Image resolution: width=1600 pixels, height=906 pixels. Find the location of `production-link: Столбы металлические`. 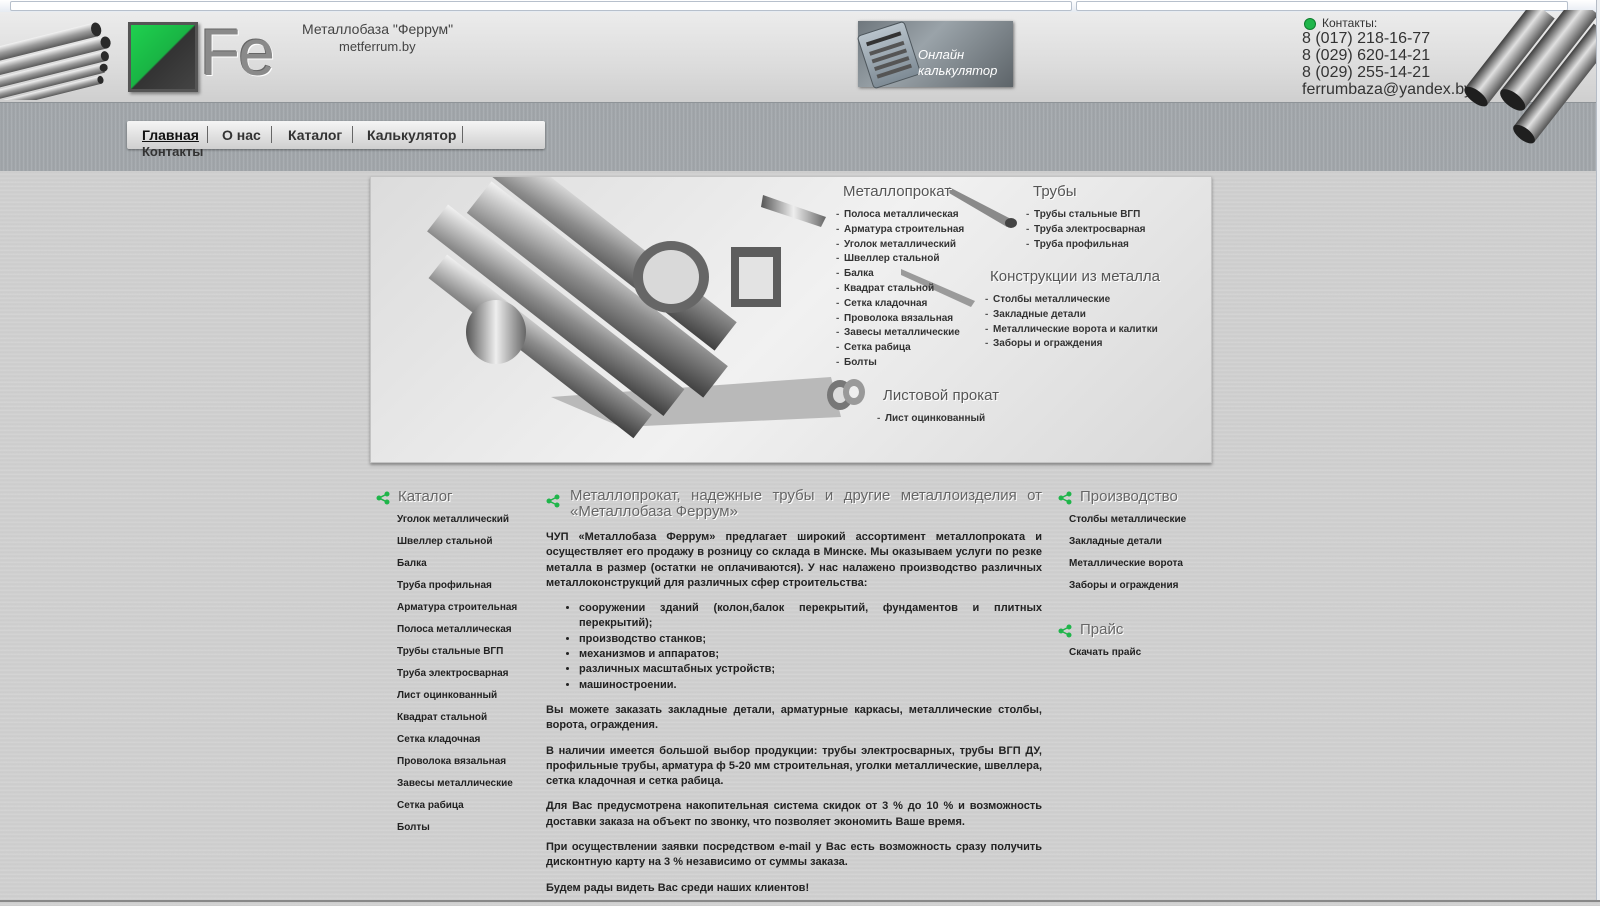

production-link: Столбы металлические is located at coordinates (1127, 524).